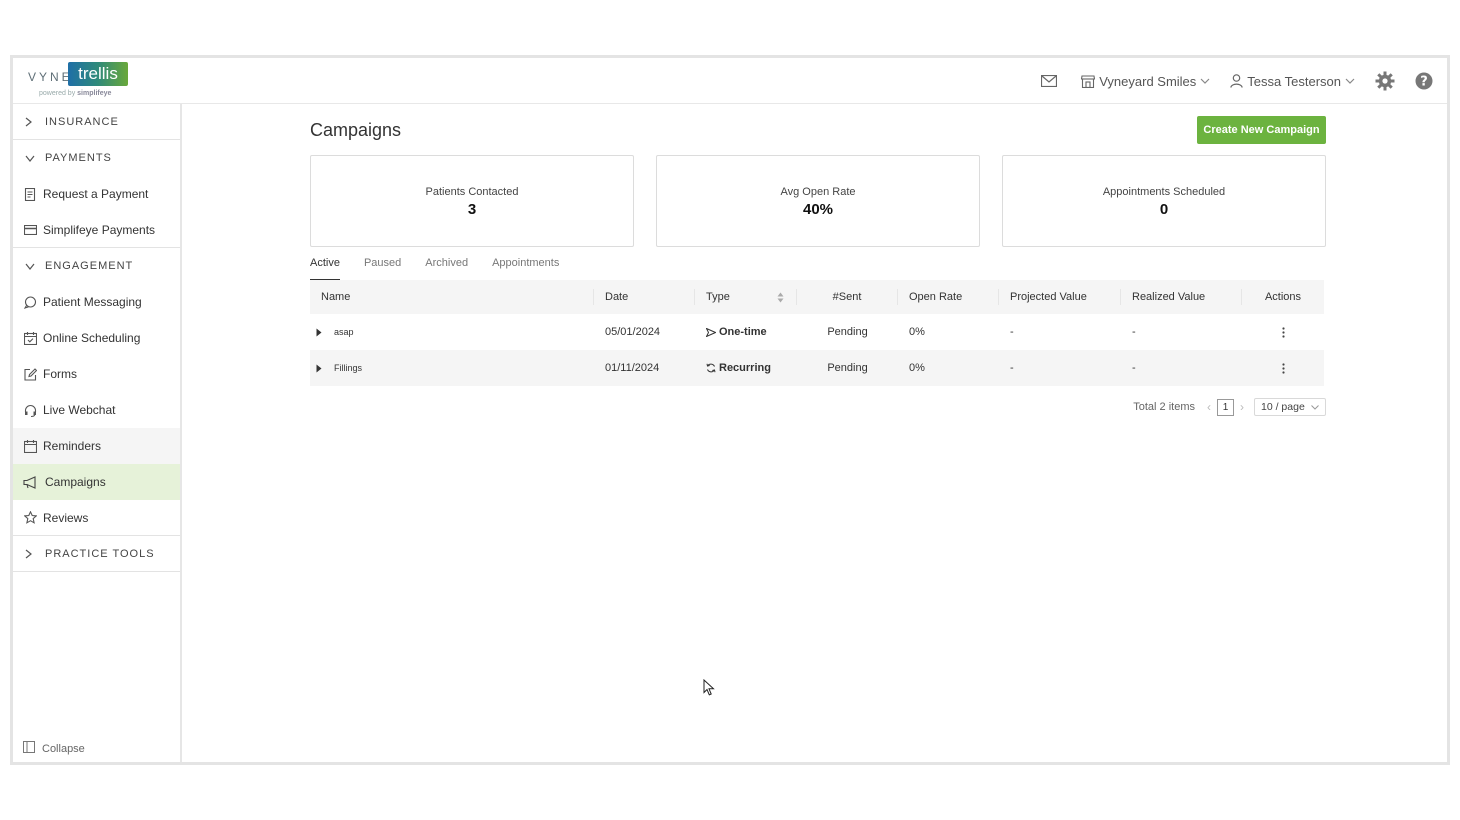 The image size is (1460, 820). I want to click on pagination: Total 2 items ‹ 1 › 10 / page, so click(1229, 407).